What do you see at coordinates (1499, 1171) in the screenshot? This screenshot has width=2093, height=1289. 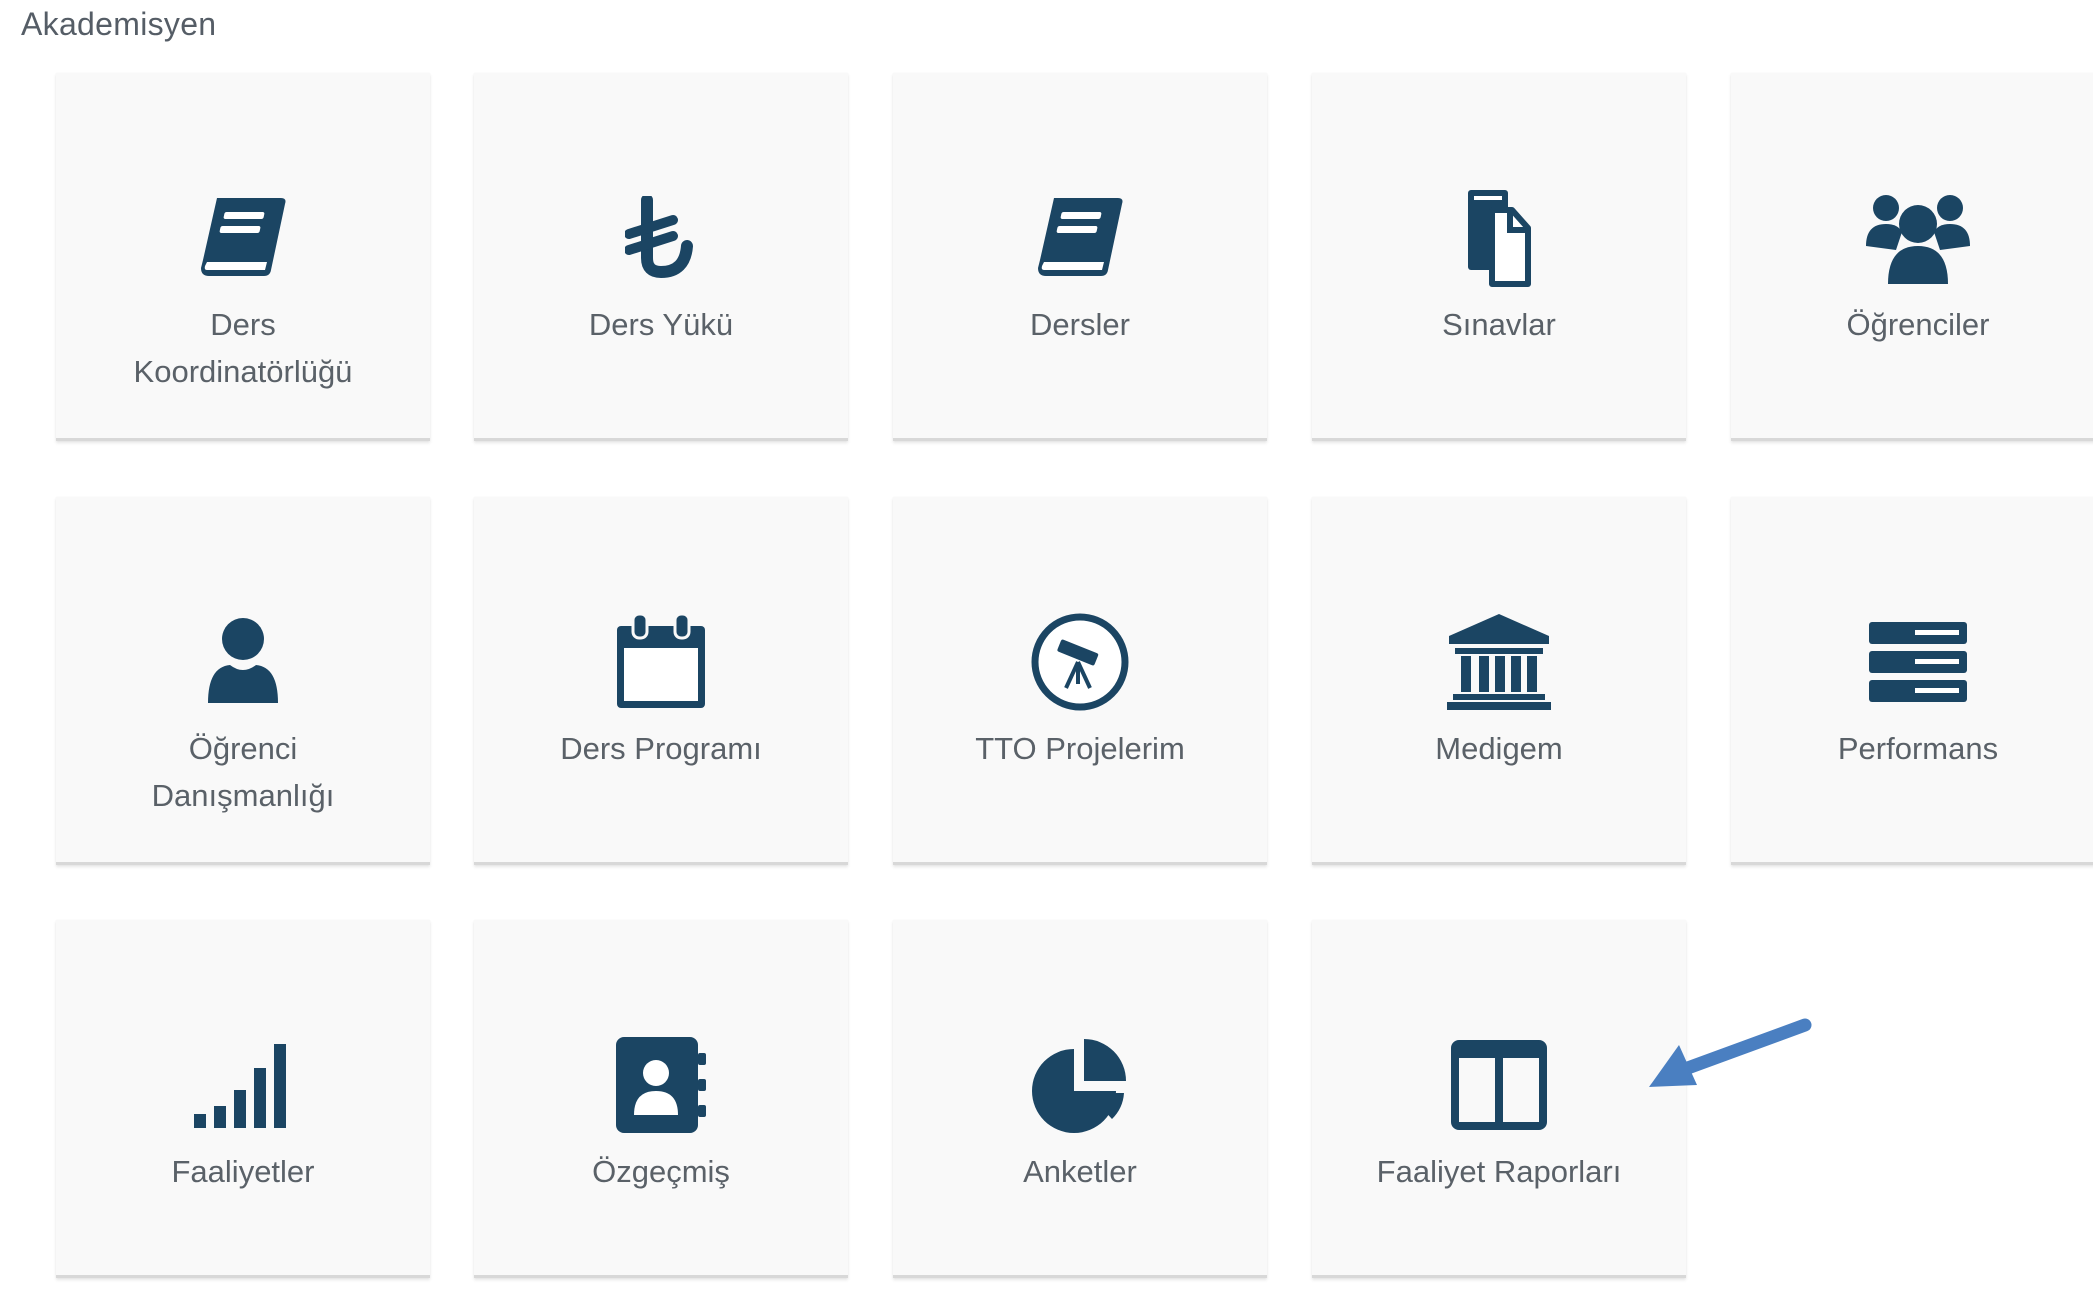 I see `tile-label: Faaliyet Raporları` at bounding box center [1499, 1171].